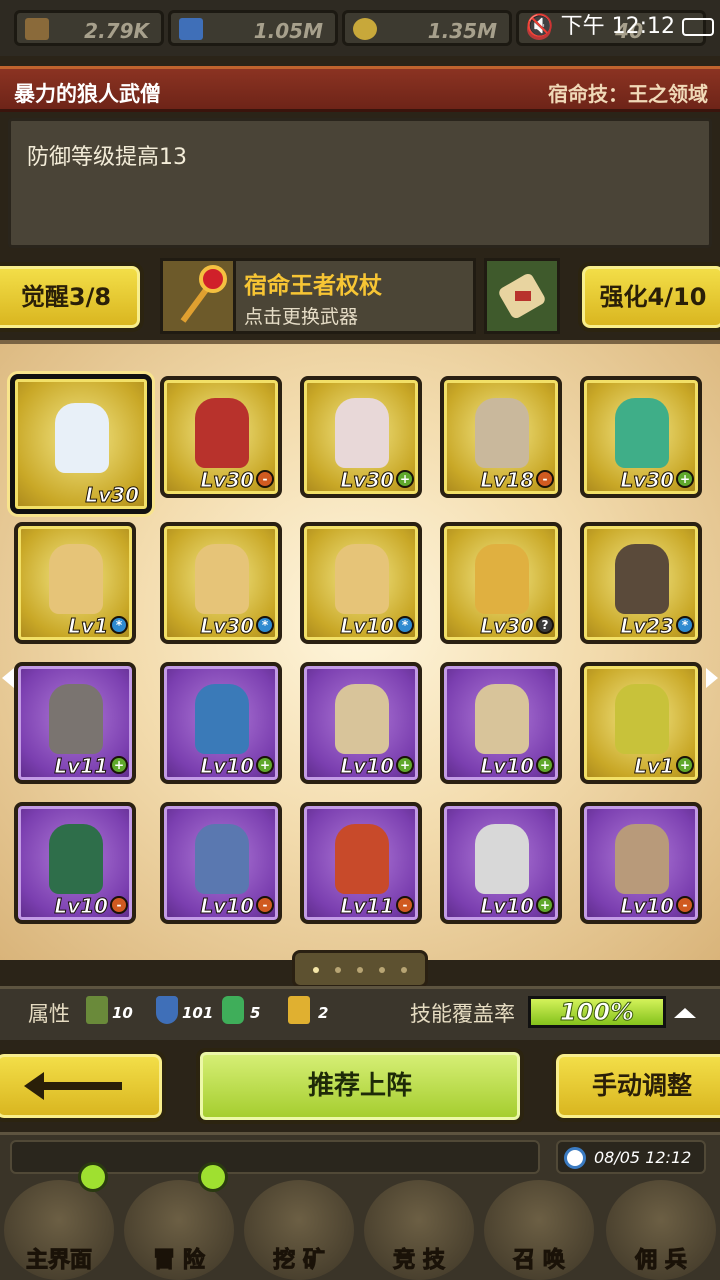  I want to click on battery-icon, so click(698, 27).